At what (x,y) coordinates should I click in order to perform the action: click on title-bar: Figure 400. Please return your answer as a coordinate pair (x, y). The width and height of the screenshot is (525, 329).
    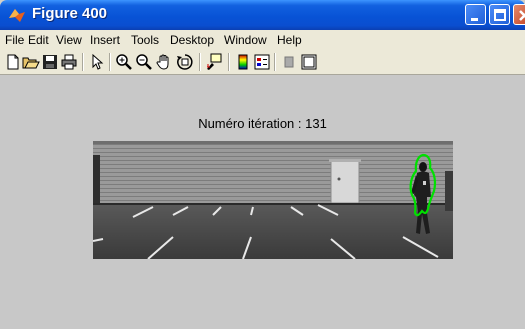
    Looking at the image, I should click on (262, 15).